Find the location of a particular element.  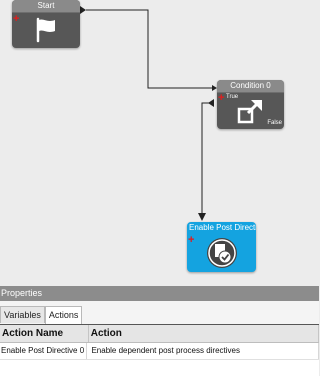

tab-actions: Actions is located at coordinates (63, 315).